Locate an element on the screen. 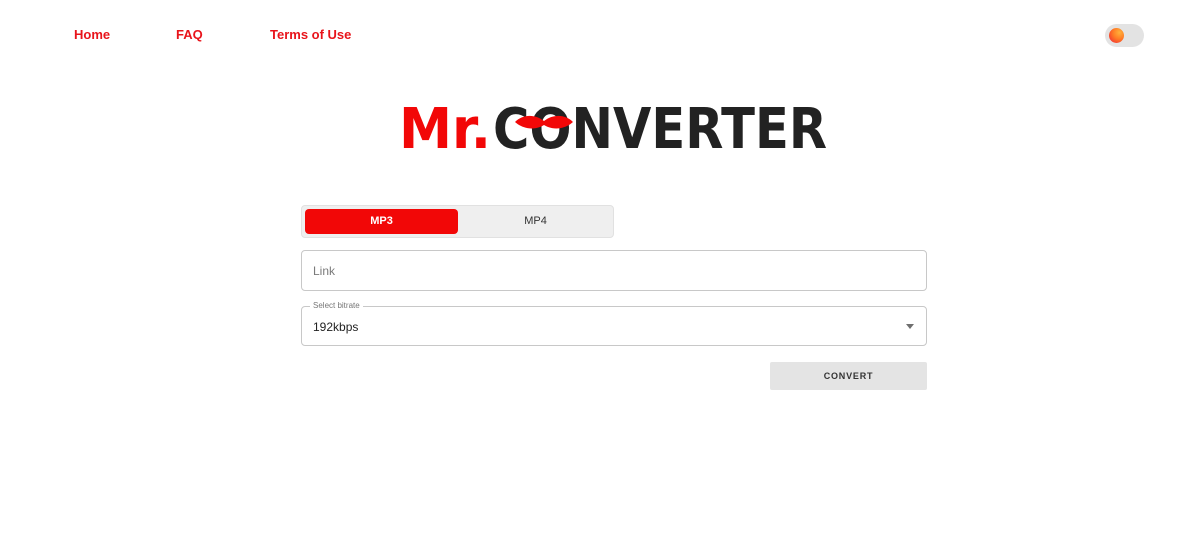 Image resolution: width=1200 pixels, height=549 pixels. logo: Mr. CONVERTER is located at coordinates (614, 125).